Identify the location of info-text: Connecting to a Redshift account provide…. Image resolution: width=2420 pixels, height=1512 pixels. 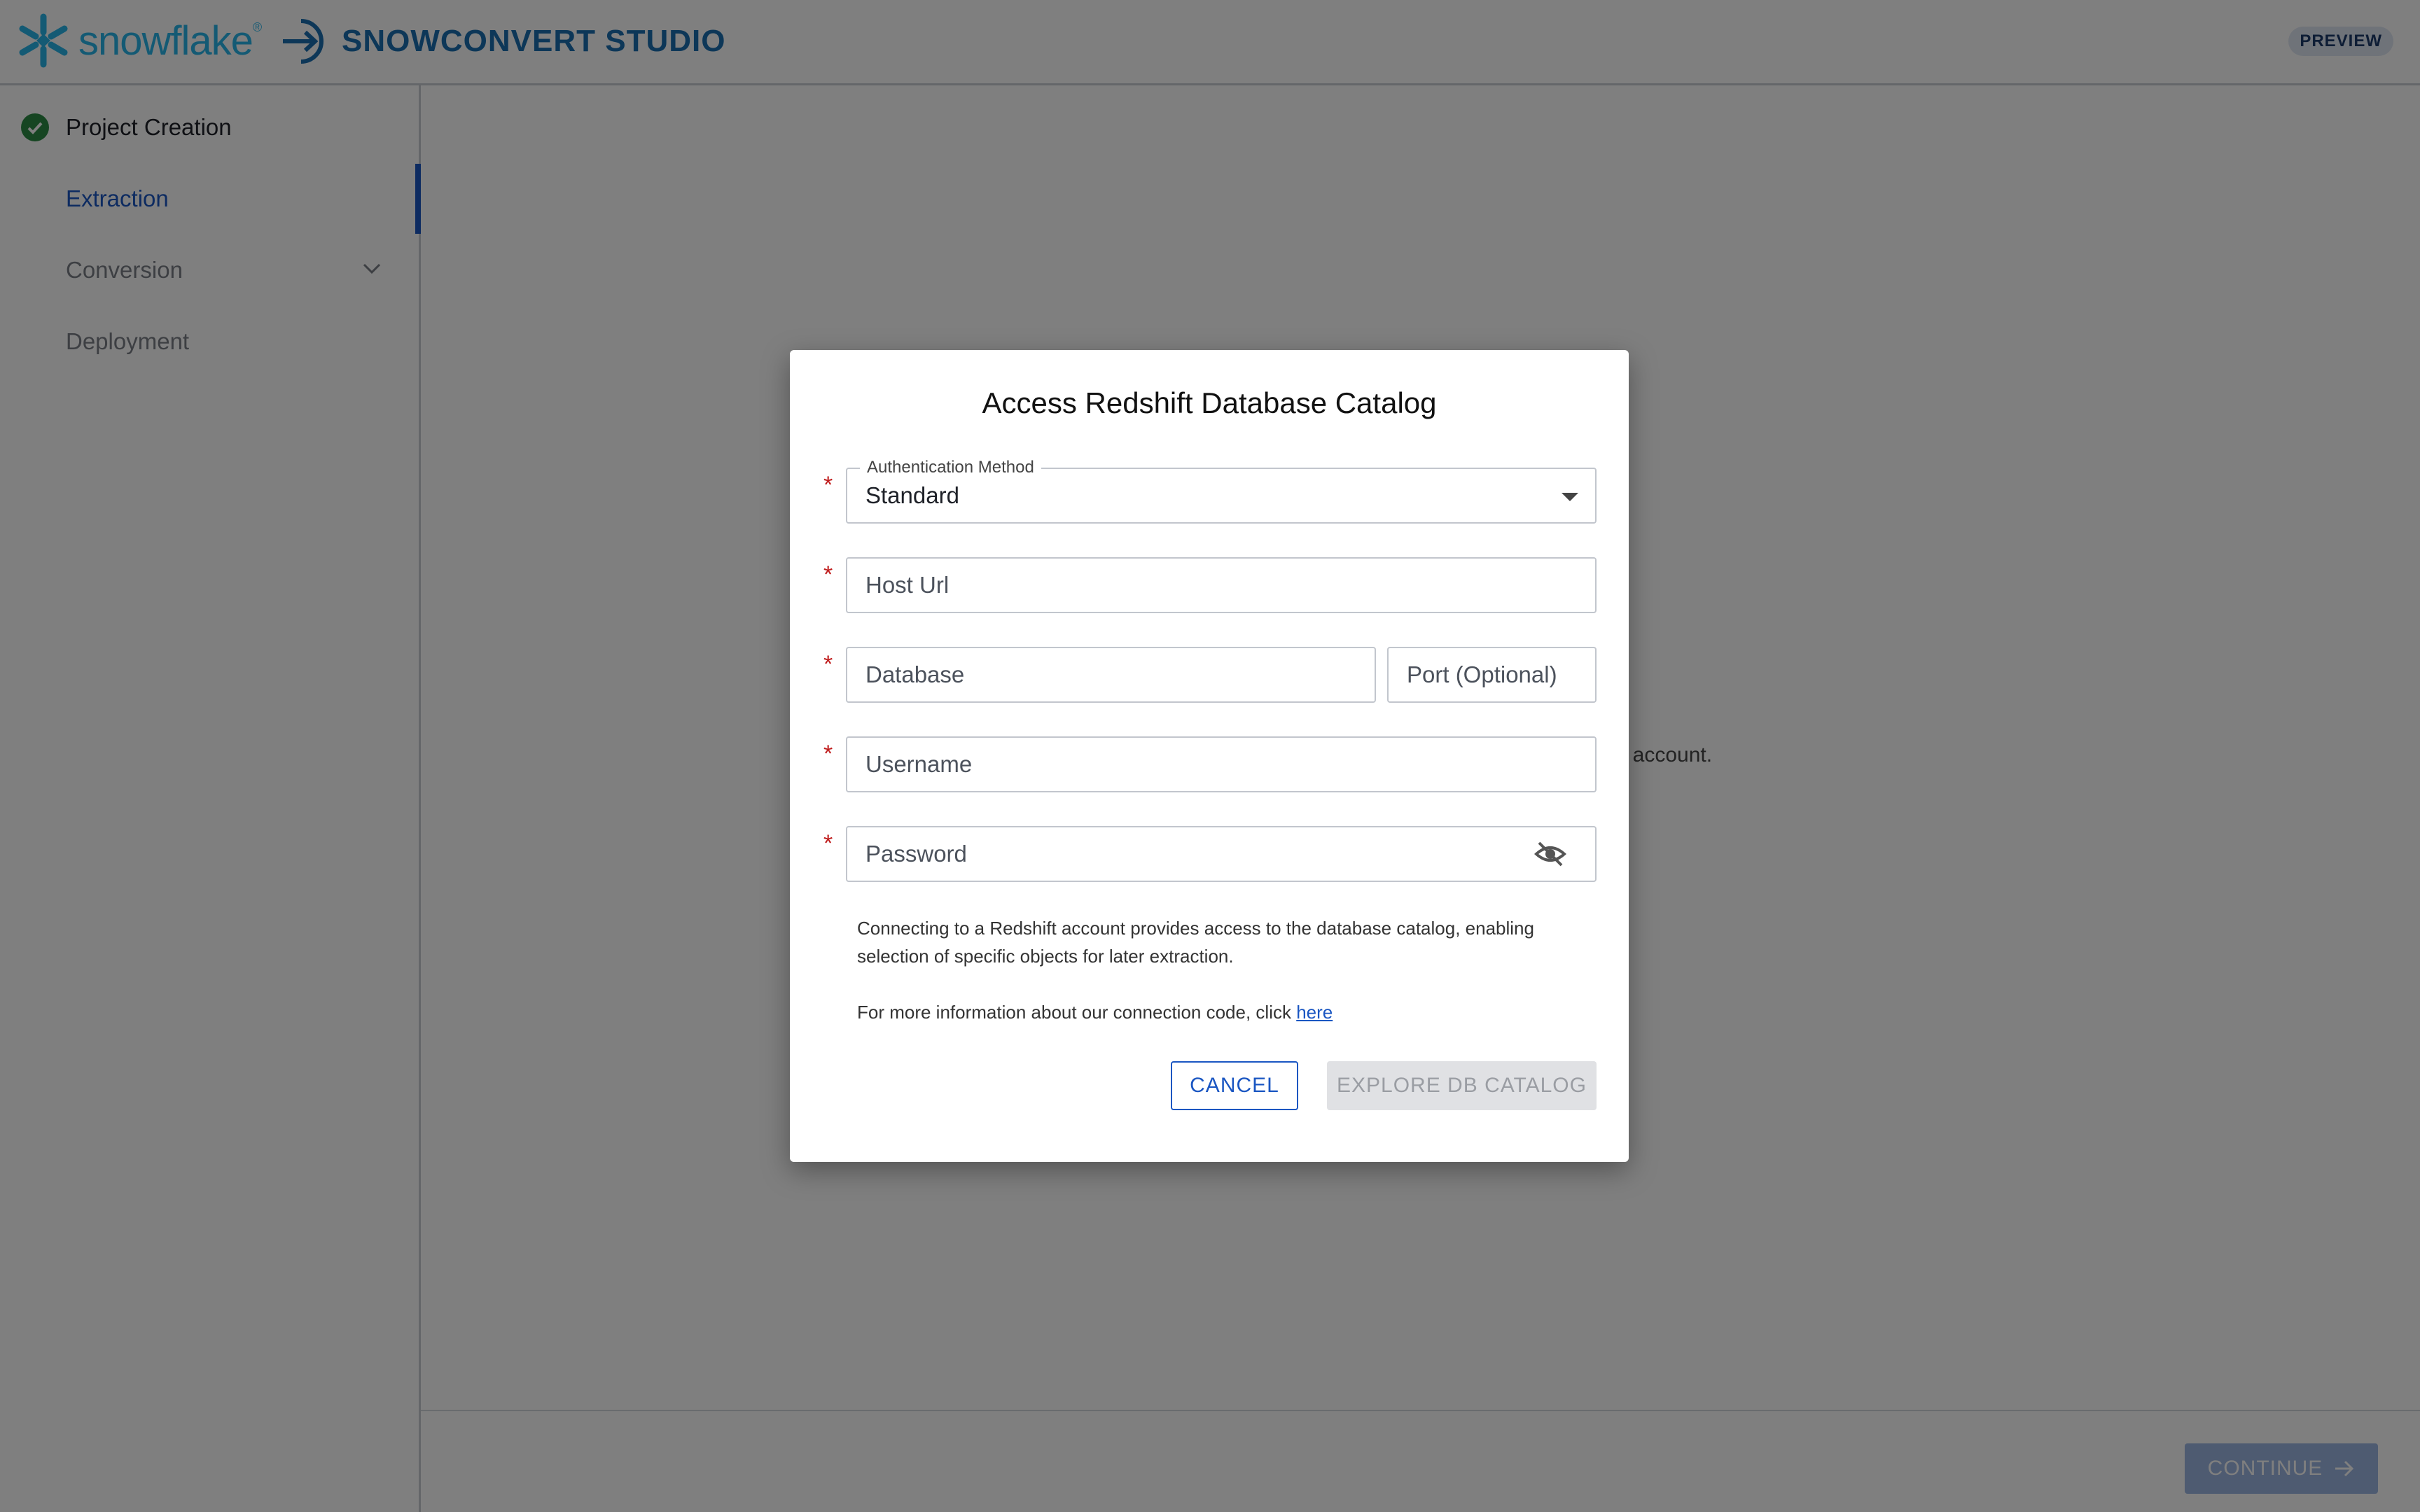
(1195, 942).